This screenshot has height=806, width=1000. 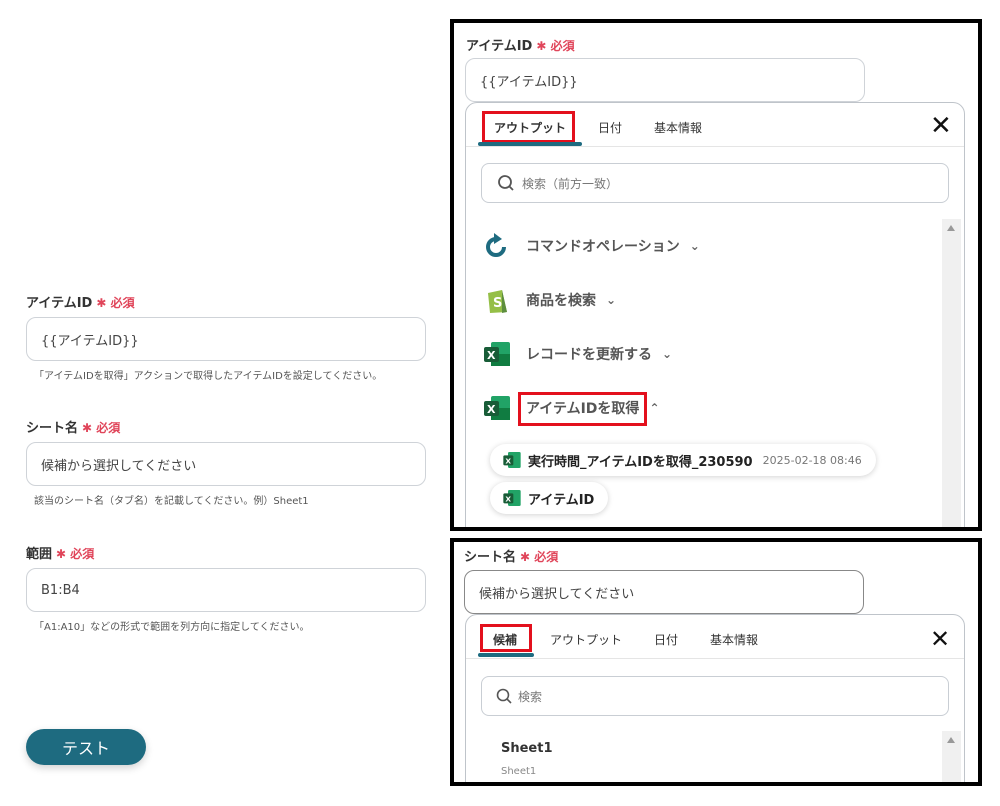 I want to click on test-button: テスト, so click(x=86, y=747).